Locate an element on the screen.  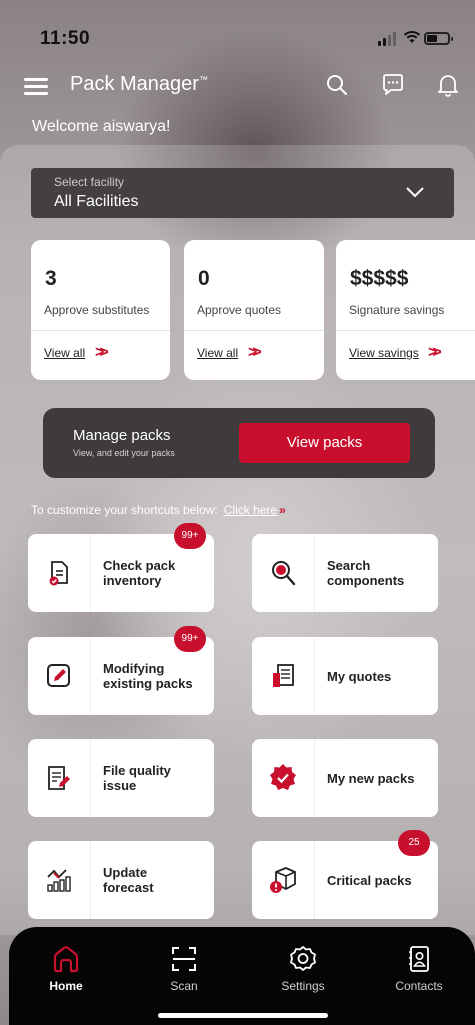
nav-label: Contacts is located at coordinates (419, 986).